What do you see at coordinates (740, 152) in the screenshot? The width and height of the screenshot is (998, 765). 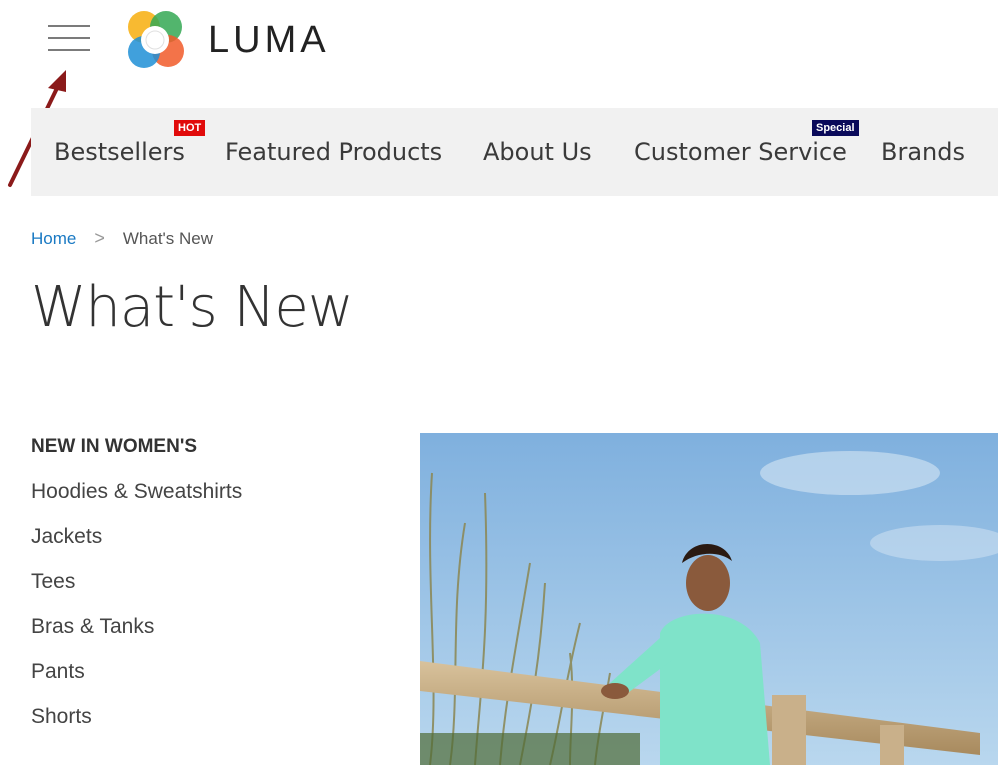 I see `nav-item-customer-service: Customer Service` at bounding box center [740, 152].